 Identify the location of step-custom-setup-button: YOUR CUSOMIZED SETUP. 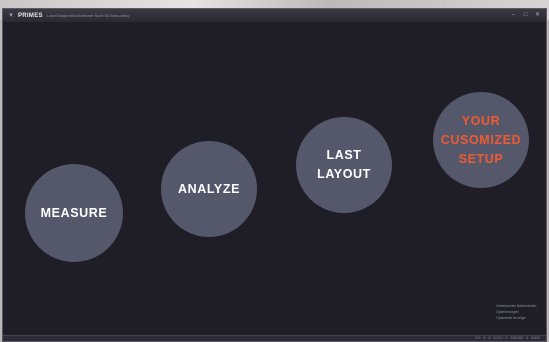
(481, 140).